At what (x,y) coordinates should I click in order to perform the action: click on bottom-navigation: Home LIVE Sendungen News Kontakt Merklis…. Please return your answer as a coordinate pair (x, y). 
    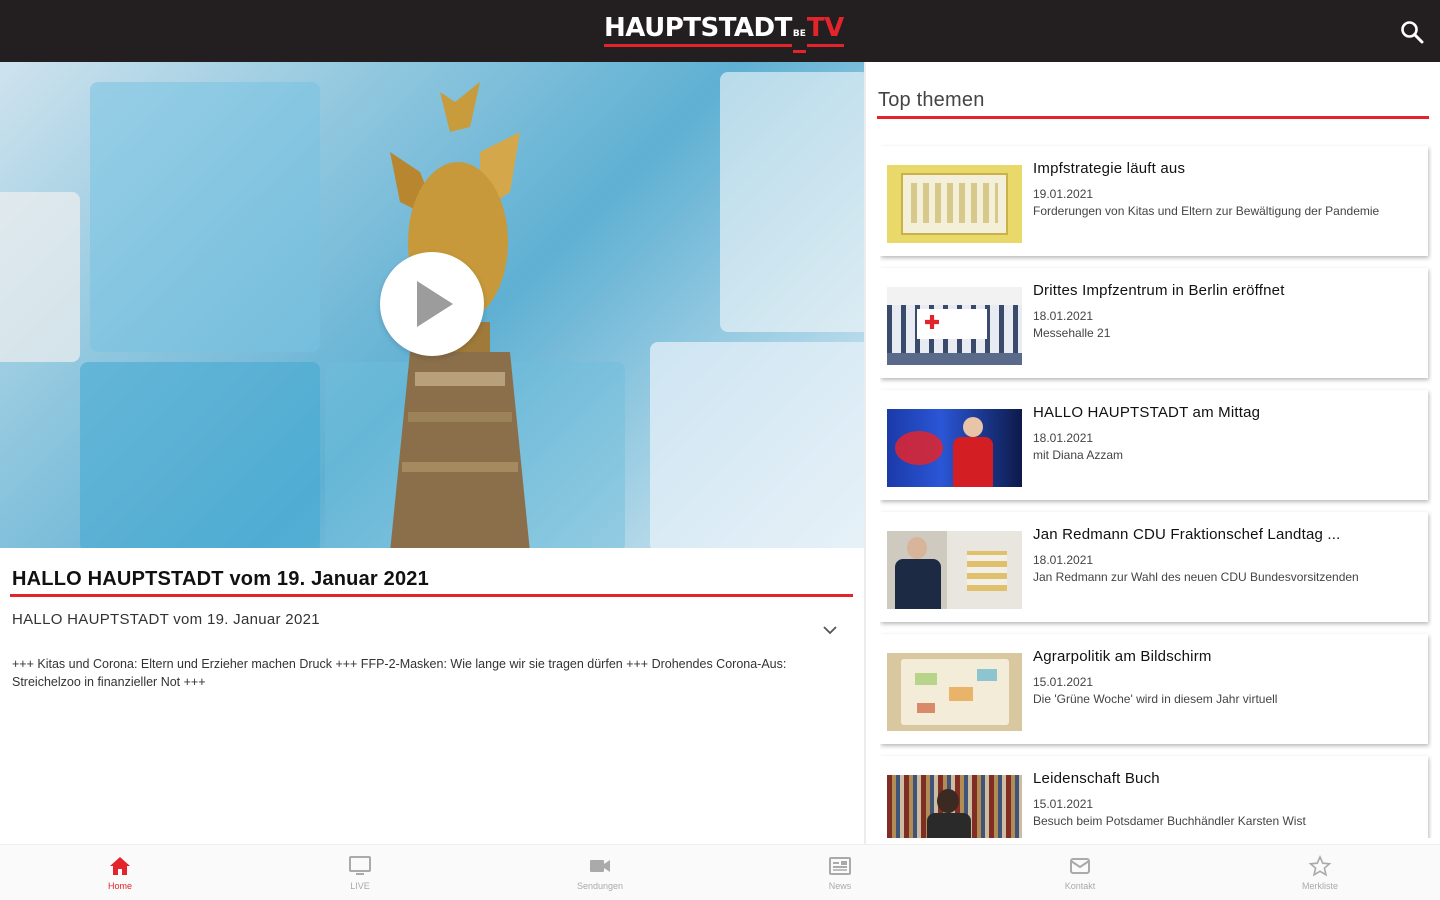
    Looking at the image, I should click on (720, 872).